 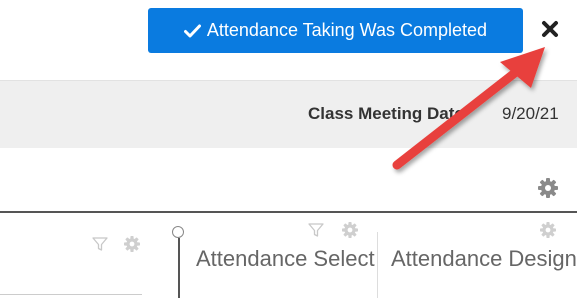 I want to click on success-toast: Attendance Taking Was Completed, so click(x=335, y=30).